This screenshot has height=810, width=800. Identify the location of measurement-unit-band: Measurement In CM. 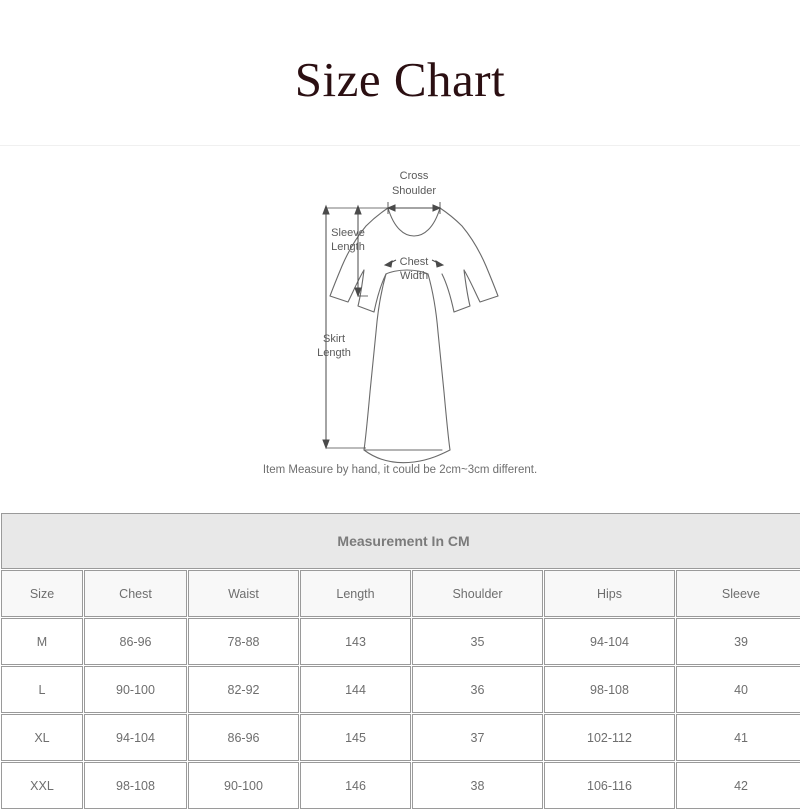
(400, 541).